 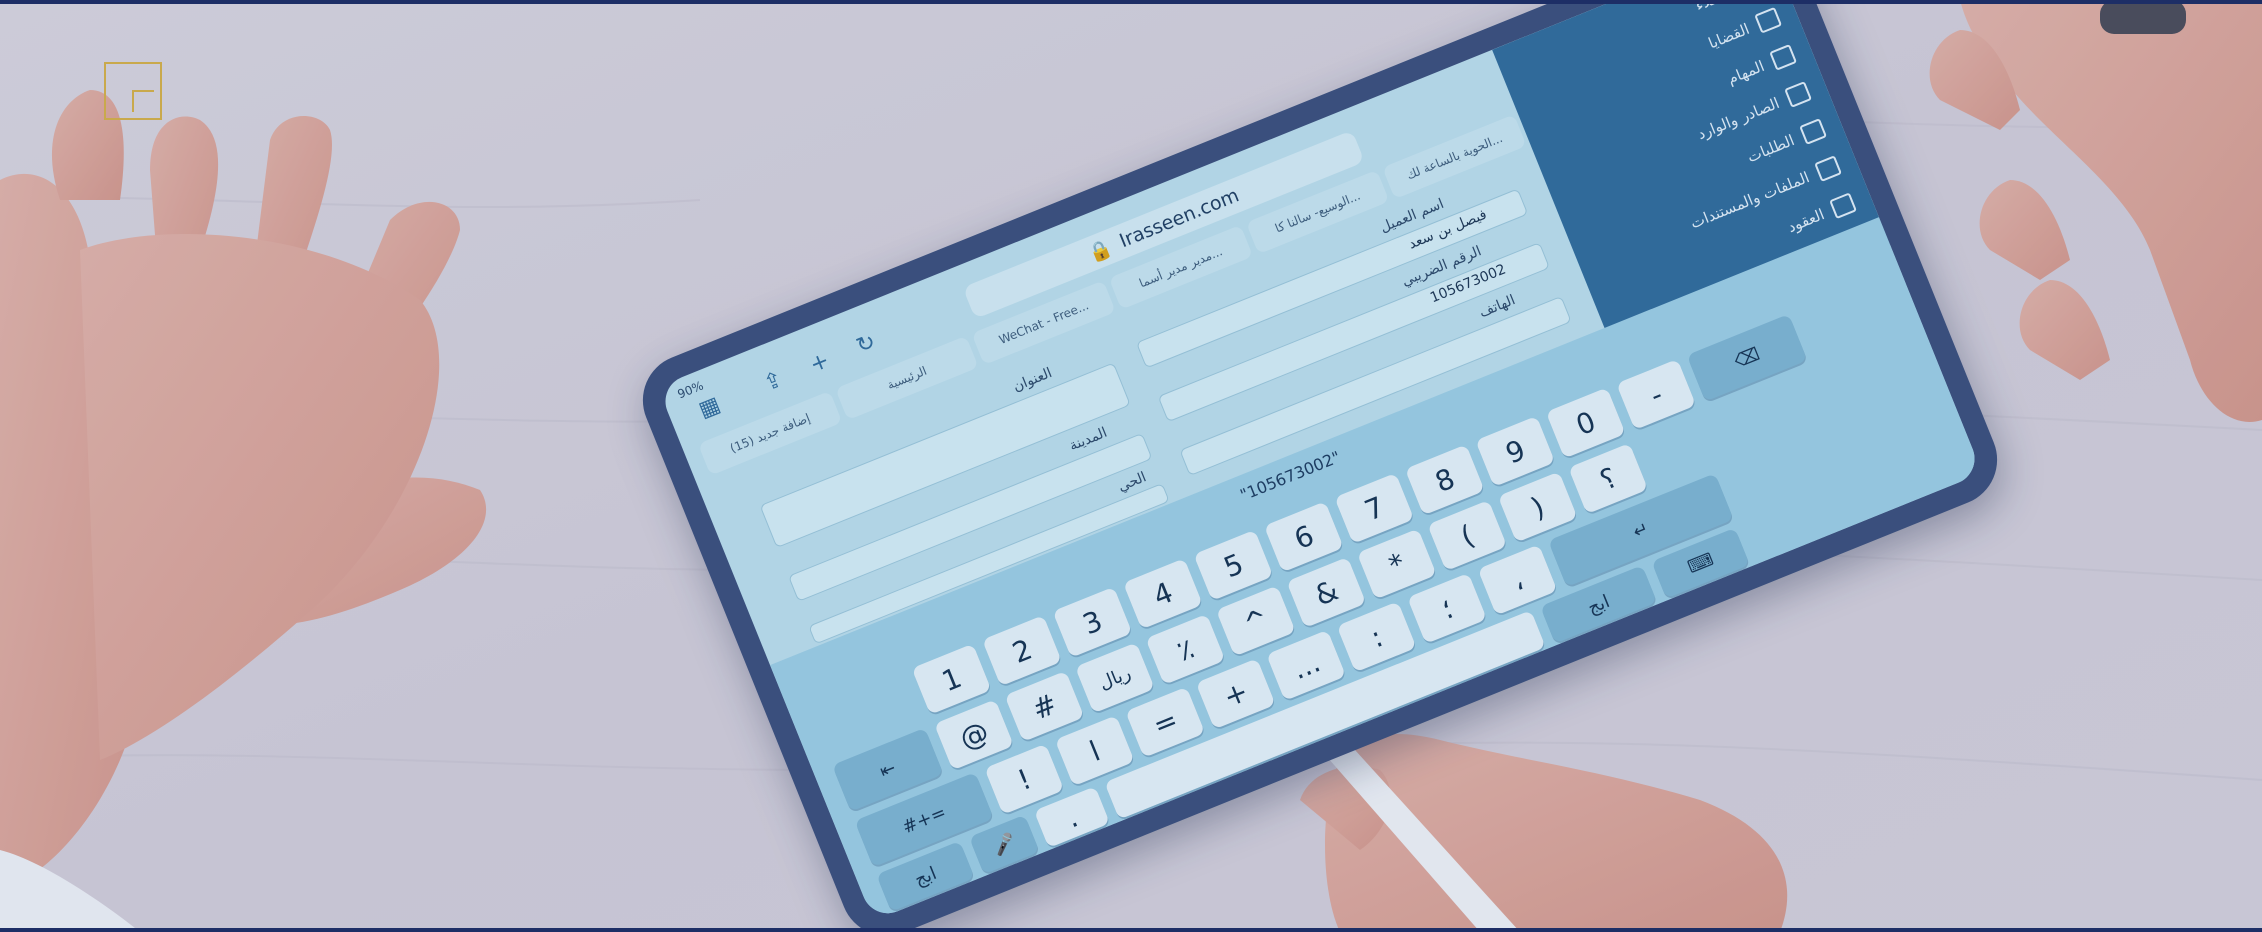 What do you see at coordinates (1044, 706) in the screenshot?
I see `key-hash: #` at bounding box center [1044, 706].